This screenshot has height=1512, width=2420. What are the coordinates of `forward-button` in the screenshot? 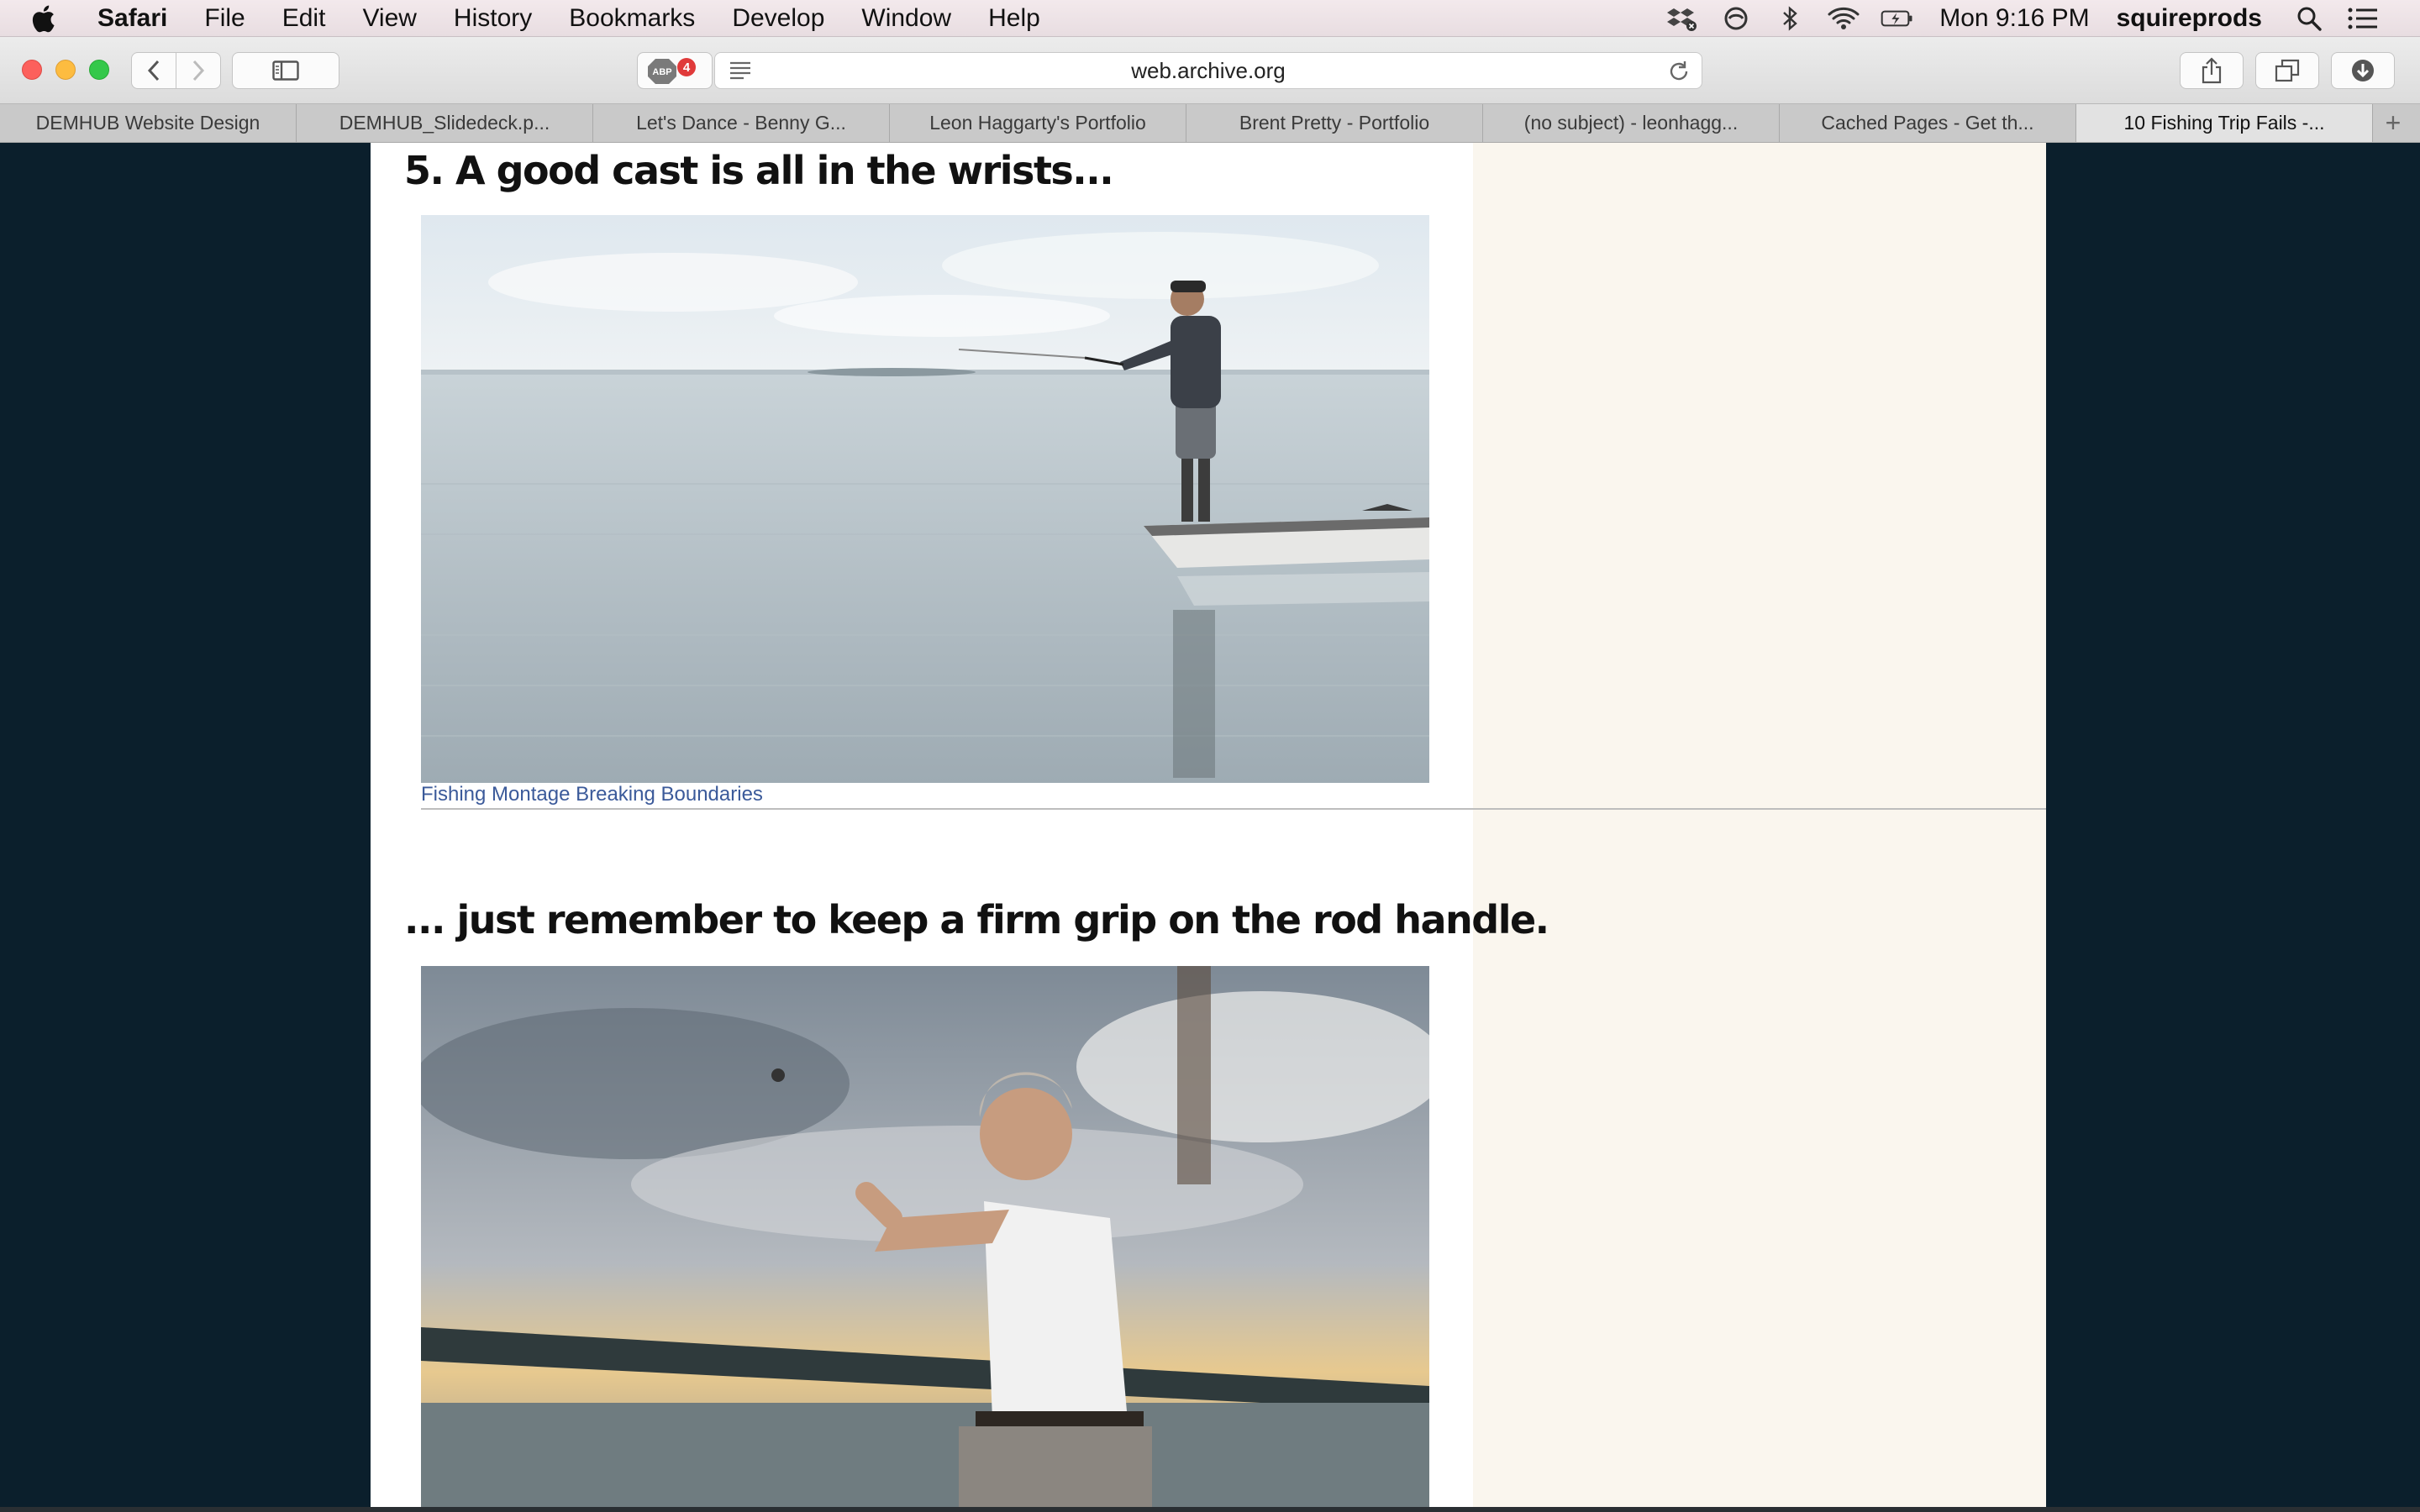 It's located at (199, 70).